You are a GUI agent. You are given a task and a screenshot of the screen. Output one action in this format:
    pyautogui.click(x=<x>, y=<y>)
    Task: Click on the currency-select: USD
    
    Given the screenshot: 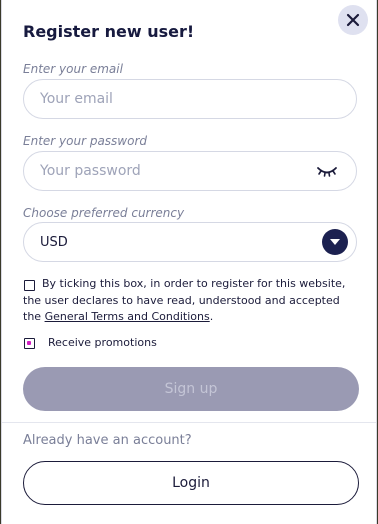 What is the action you would take?
    pyautogui.click(x=190, y=242)
    